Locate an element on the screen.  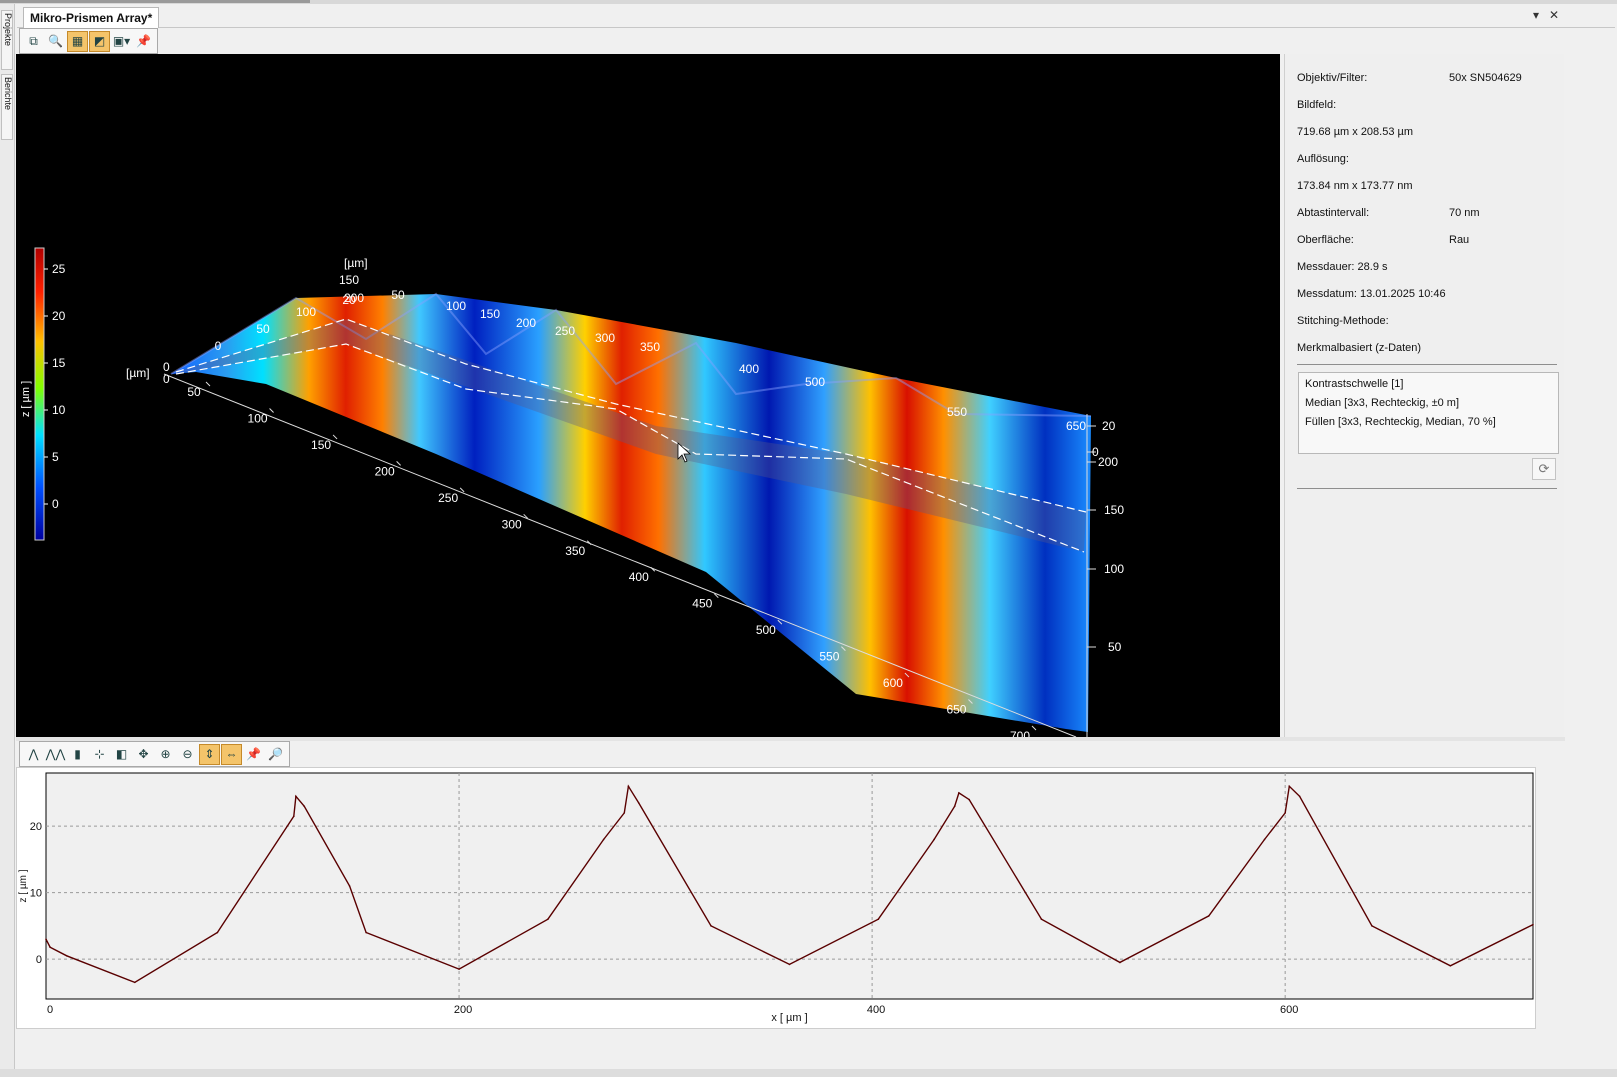
back-axis-tick-label: 650 is located at coordinates (1076, 426).